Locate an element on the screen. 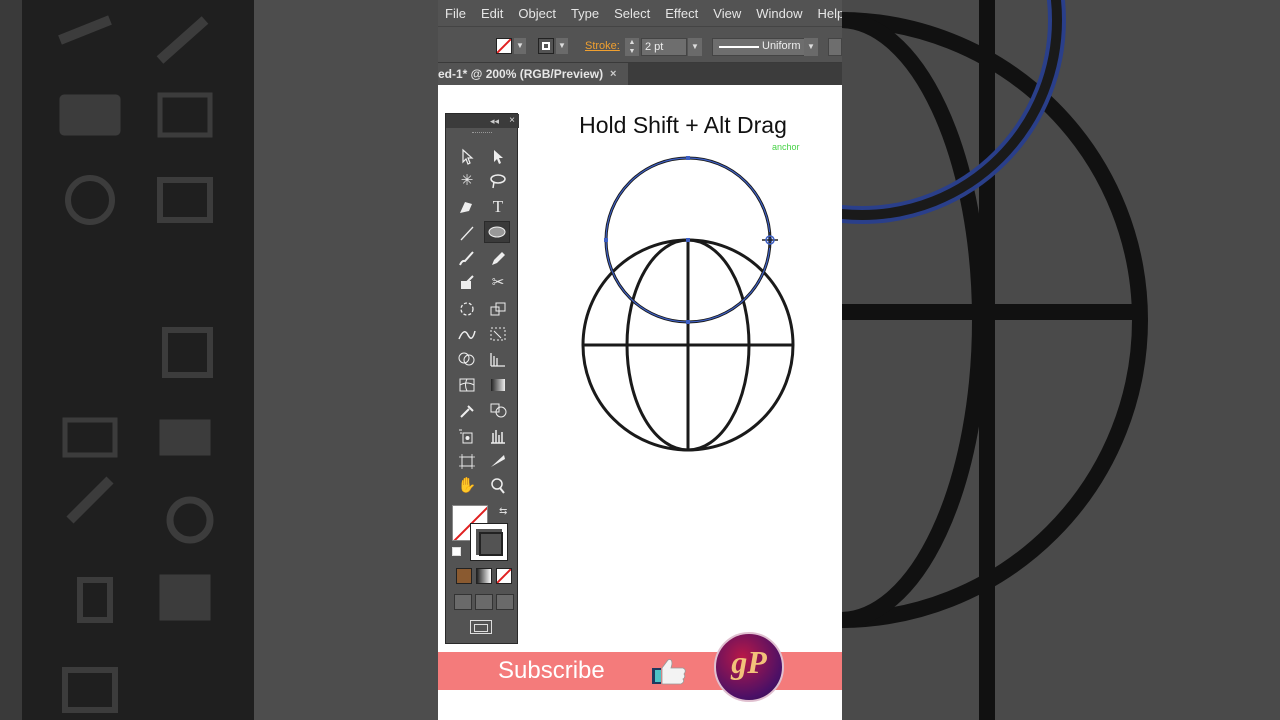 The width and height of the screenshot is (1280, 720). scissors-tool-icon: ✂ is located at coordinates (498, 283).